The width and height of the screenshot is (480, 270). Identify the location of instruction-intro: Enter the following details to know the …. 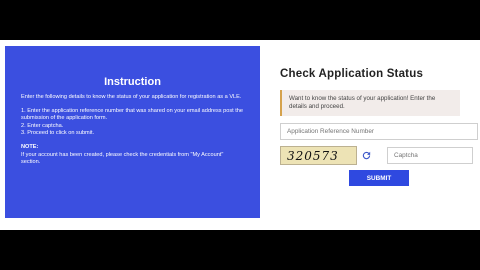
(131, 97).